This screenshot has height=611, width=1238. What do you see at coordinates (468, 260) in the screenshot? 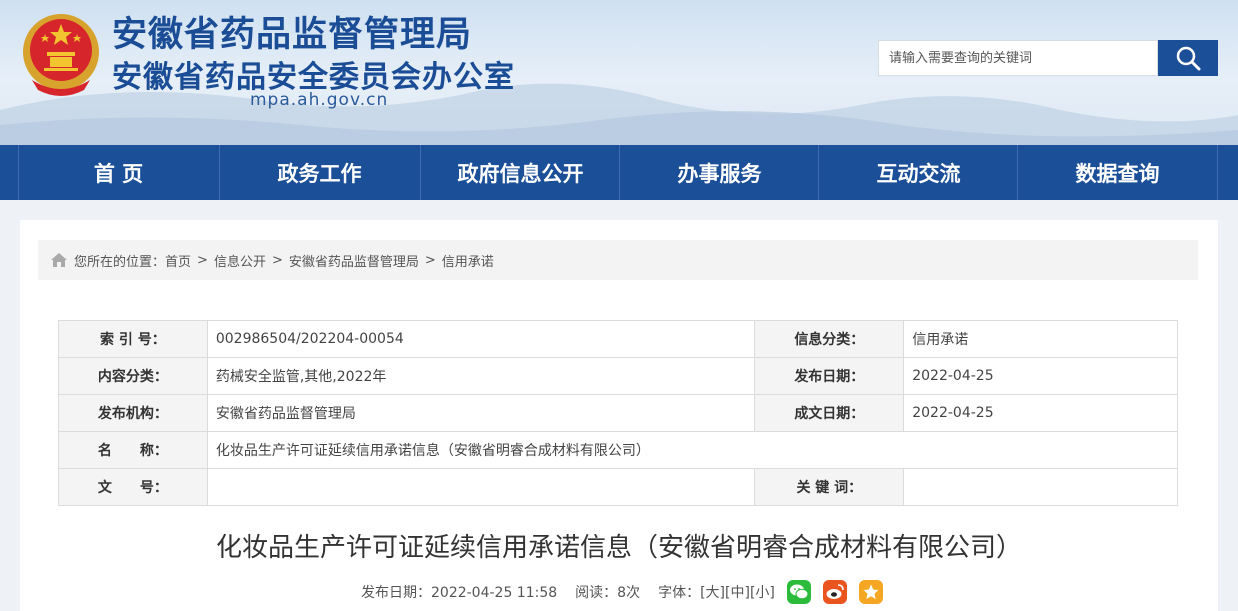
I see `breadcrumb-item-credit: 信用承诺` at bounding box center [468, 260].